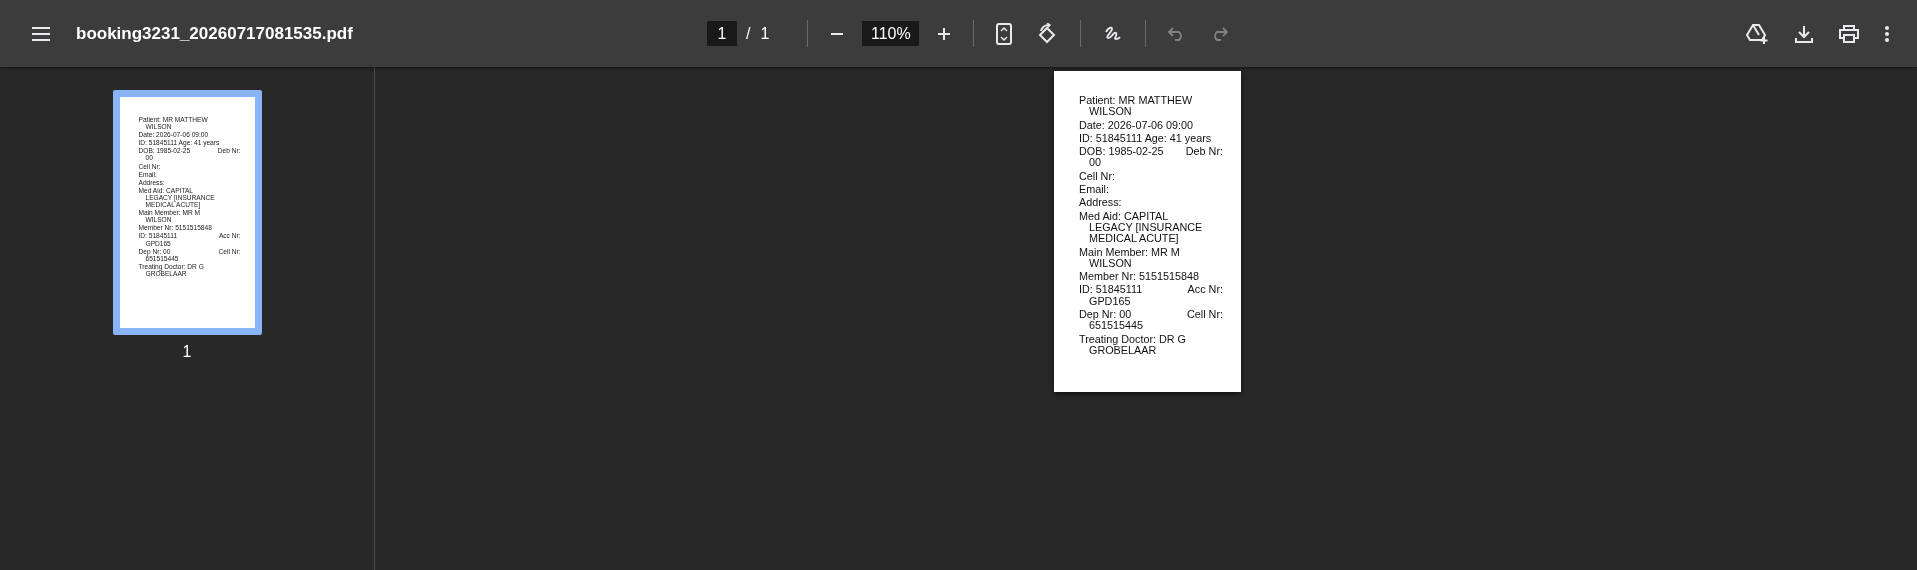  Describe the element at coordinates (1136, 125) in the screenshot. I see `field-text: Date: 2026-07-06 09:00` at that location.